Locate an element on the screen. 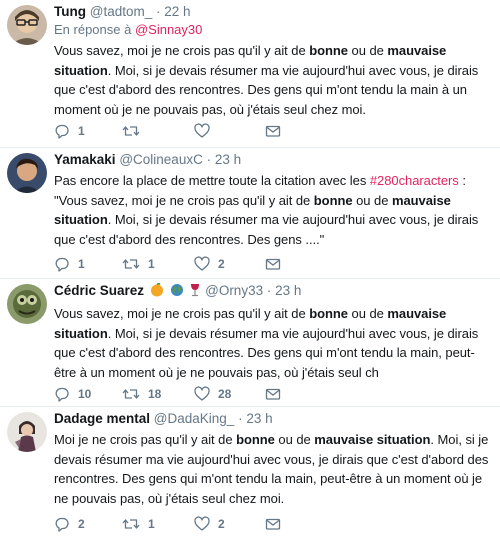  tweet-actions: 1 1 2 is located at coordinates (174, 264).